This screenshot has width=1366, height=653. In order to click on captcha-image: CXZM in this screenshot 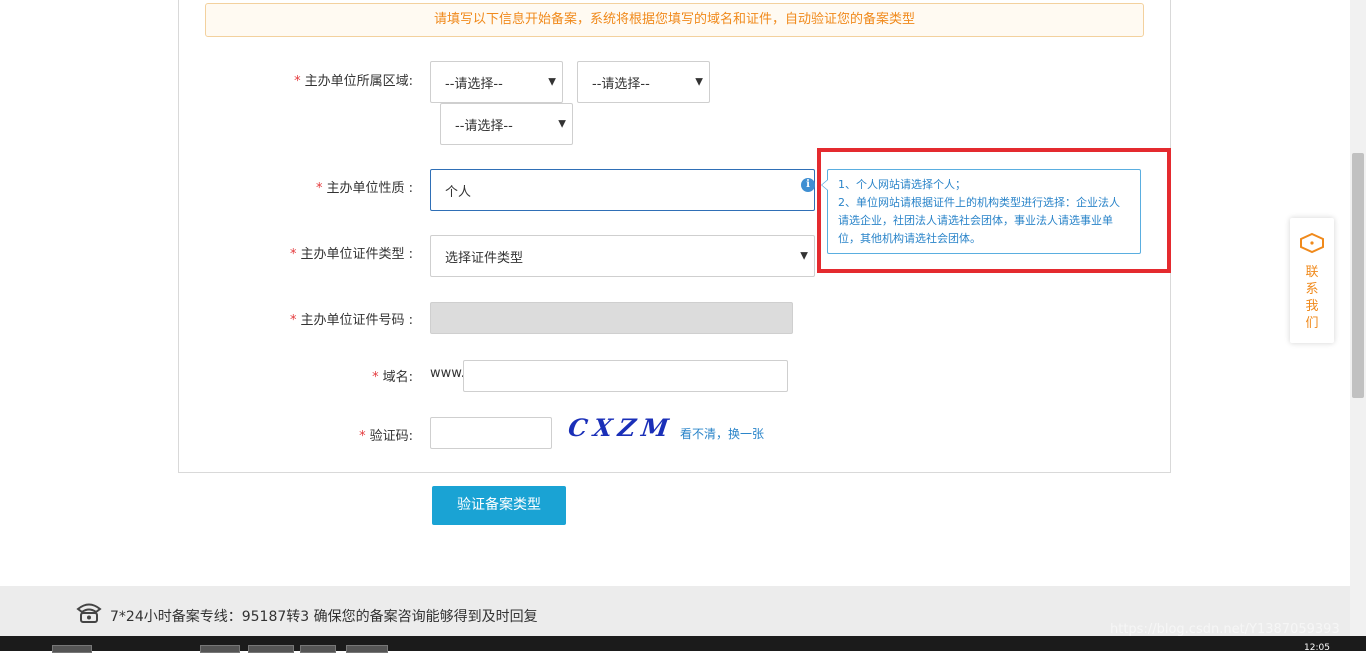, I will do `click(620, 431)`.